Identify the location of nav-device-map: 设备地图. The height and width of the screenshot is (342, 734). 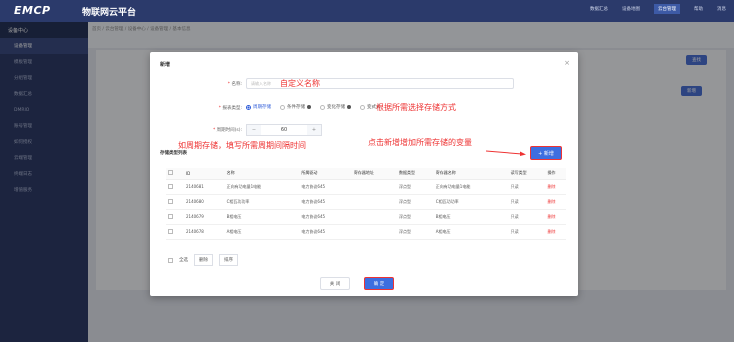
(631, 10).